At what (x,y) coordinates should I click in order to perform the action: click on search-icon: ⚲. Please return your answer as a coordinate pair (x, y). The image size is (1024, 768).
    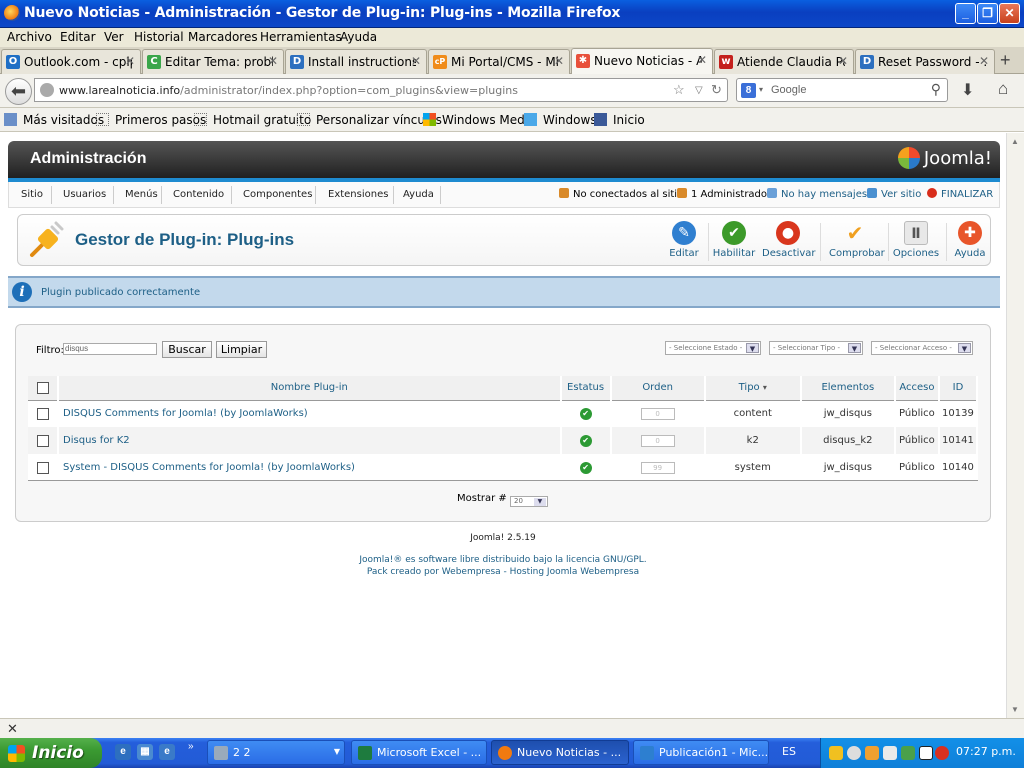
    Looking at the image, I should click on (936, 89).